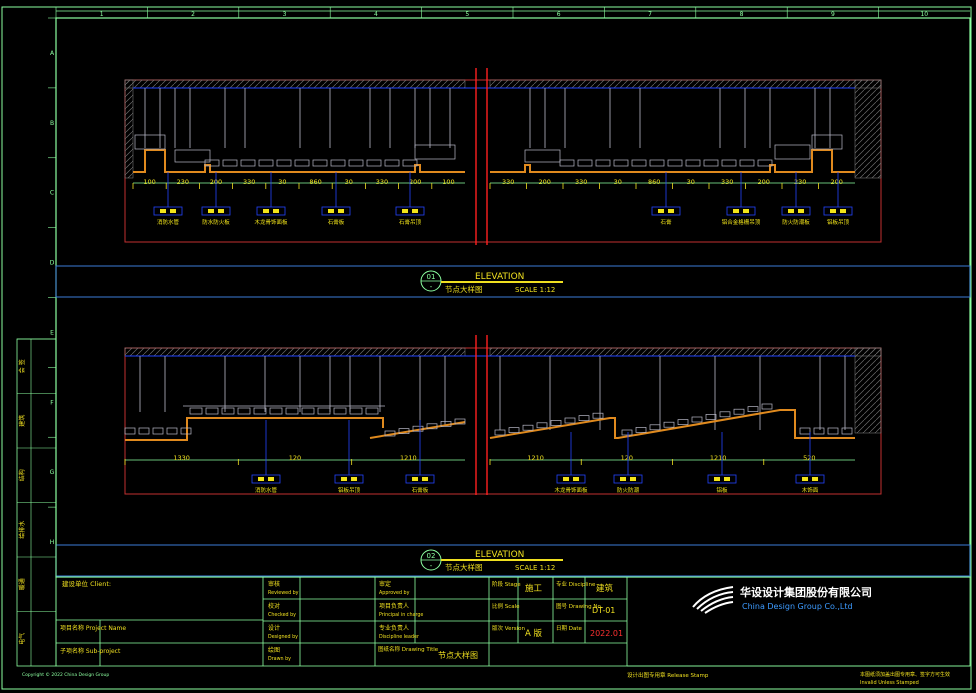 The height and width of the screenshot is (693, 976). What do you see at coordinates (52, 263) in the screenshot?
I see `grid-row-label: D` at bounding box center [52, 263].